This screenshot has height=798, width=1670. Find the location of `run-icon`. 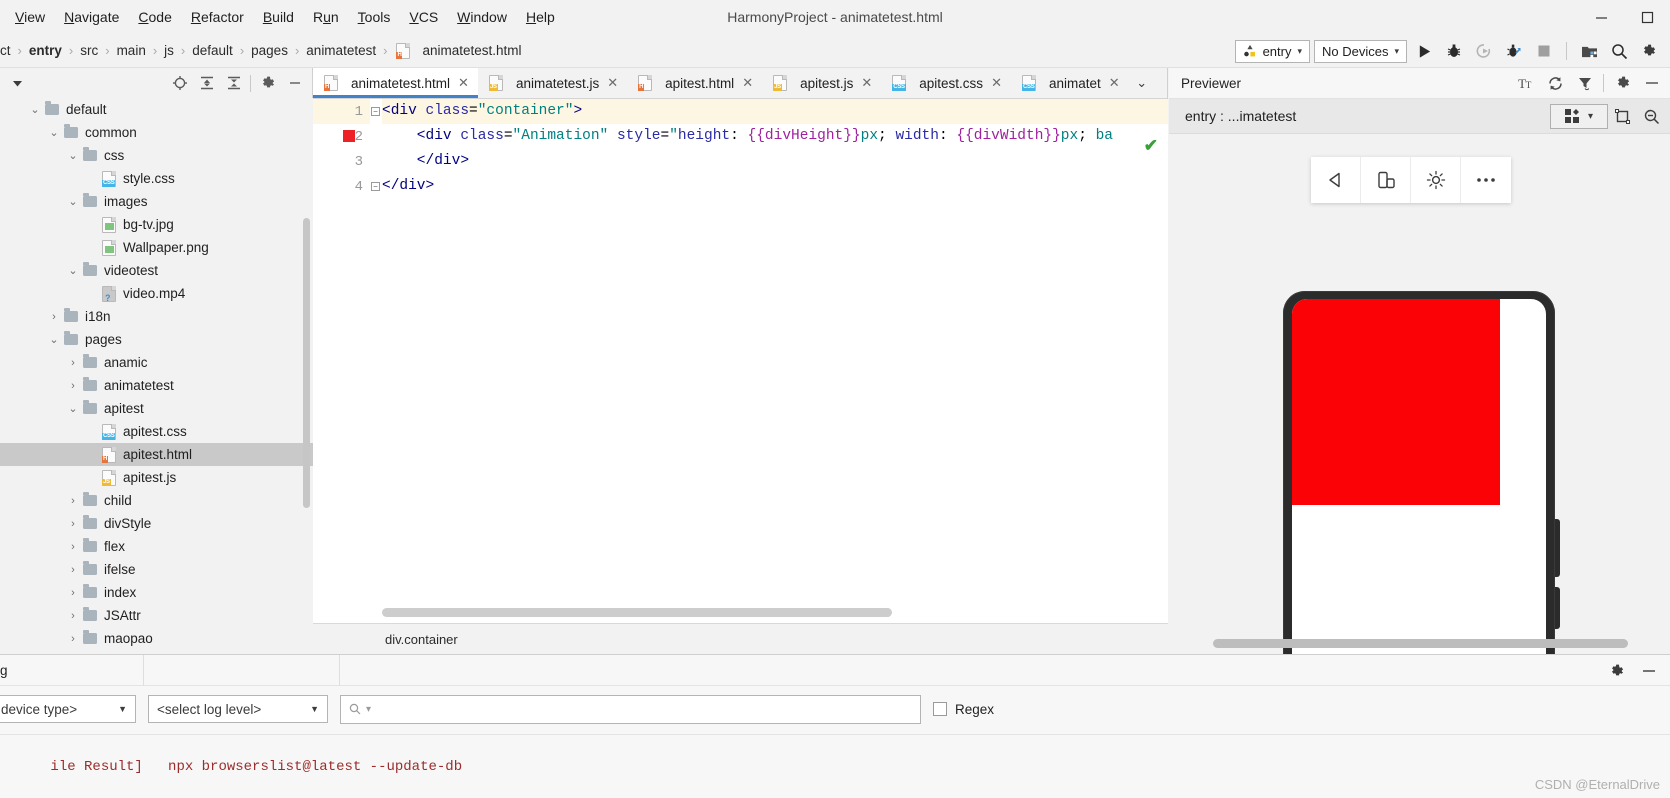

run-icon is located at coordinates (1424, 51).